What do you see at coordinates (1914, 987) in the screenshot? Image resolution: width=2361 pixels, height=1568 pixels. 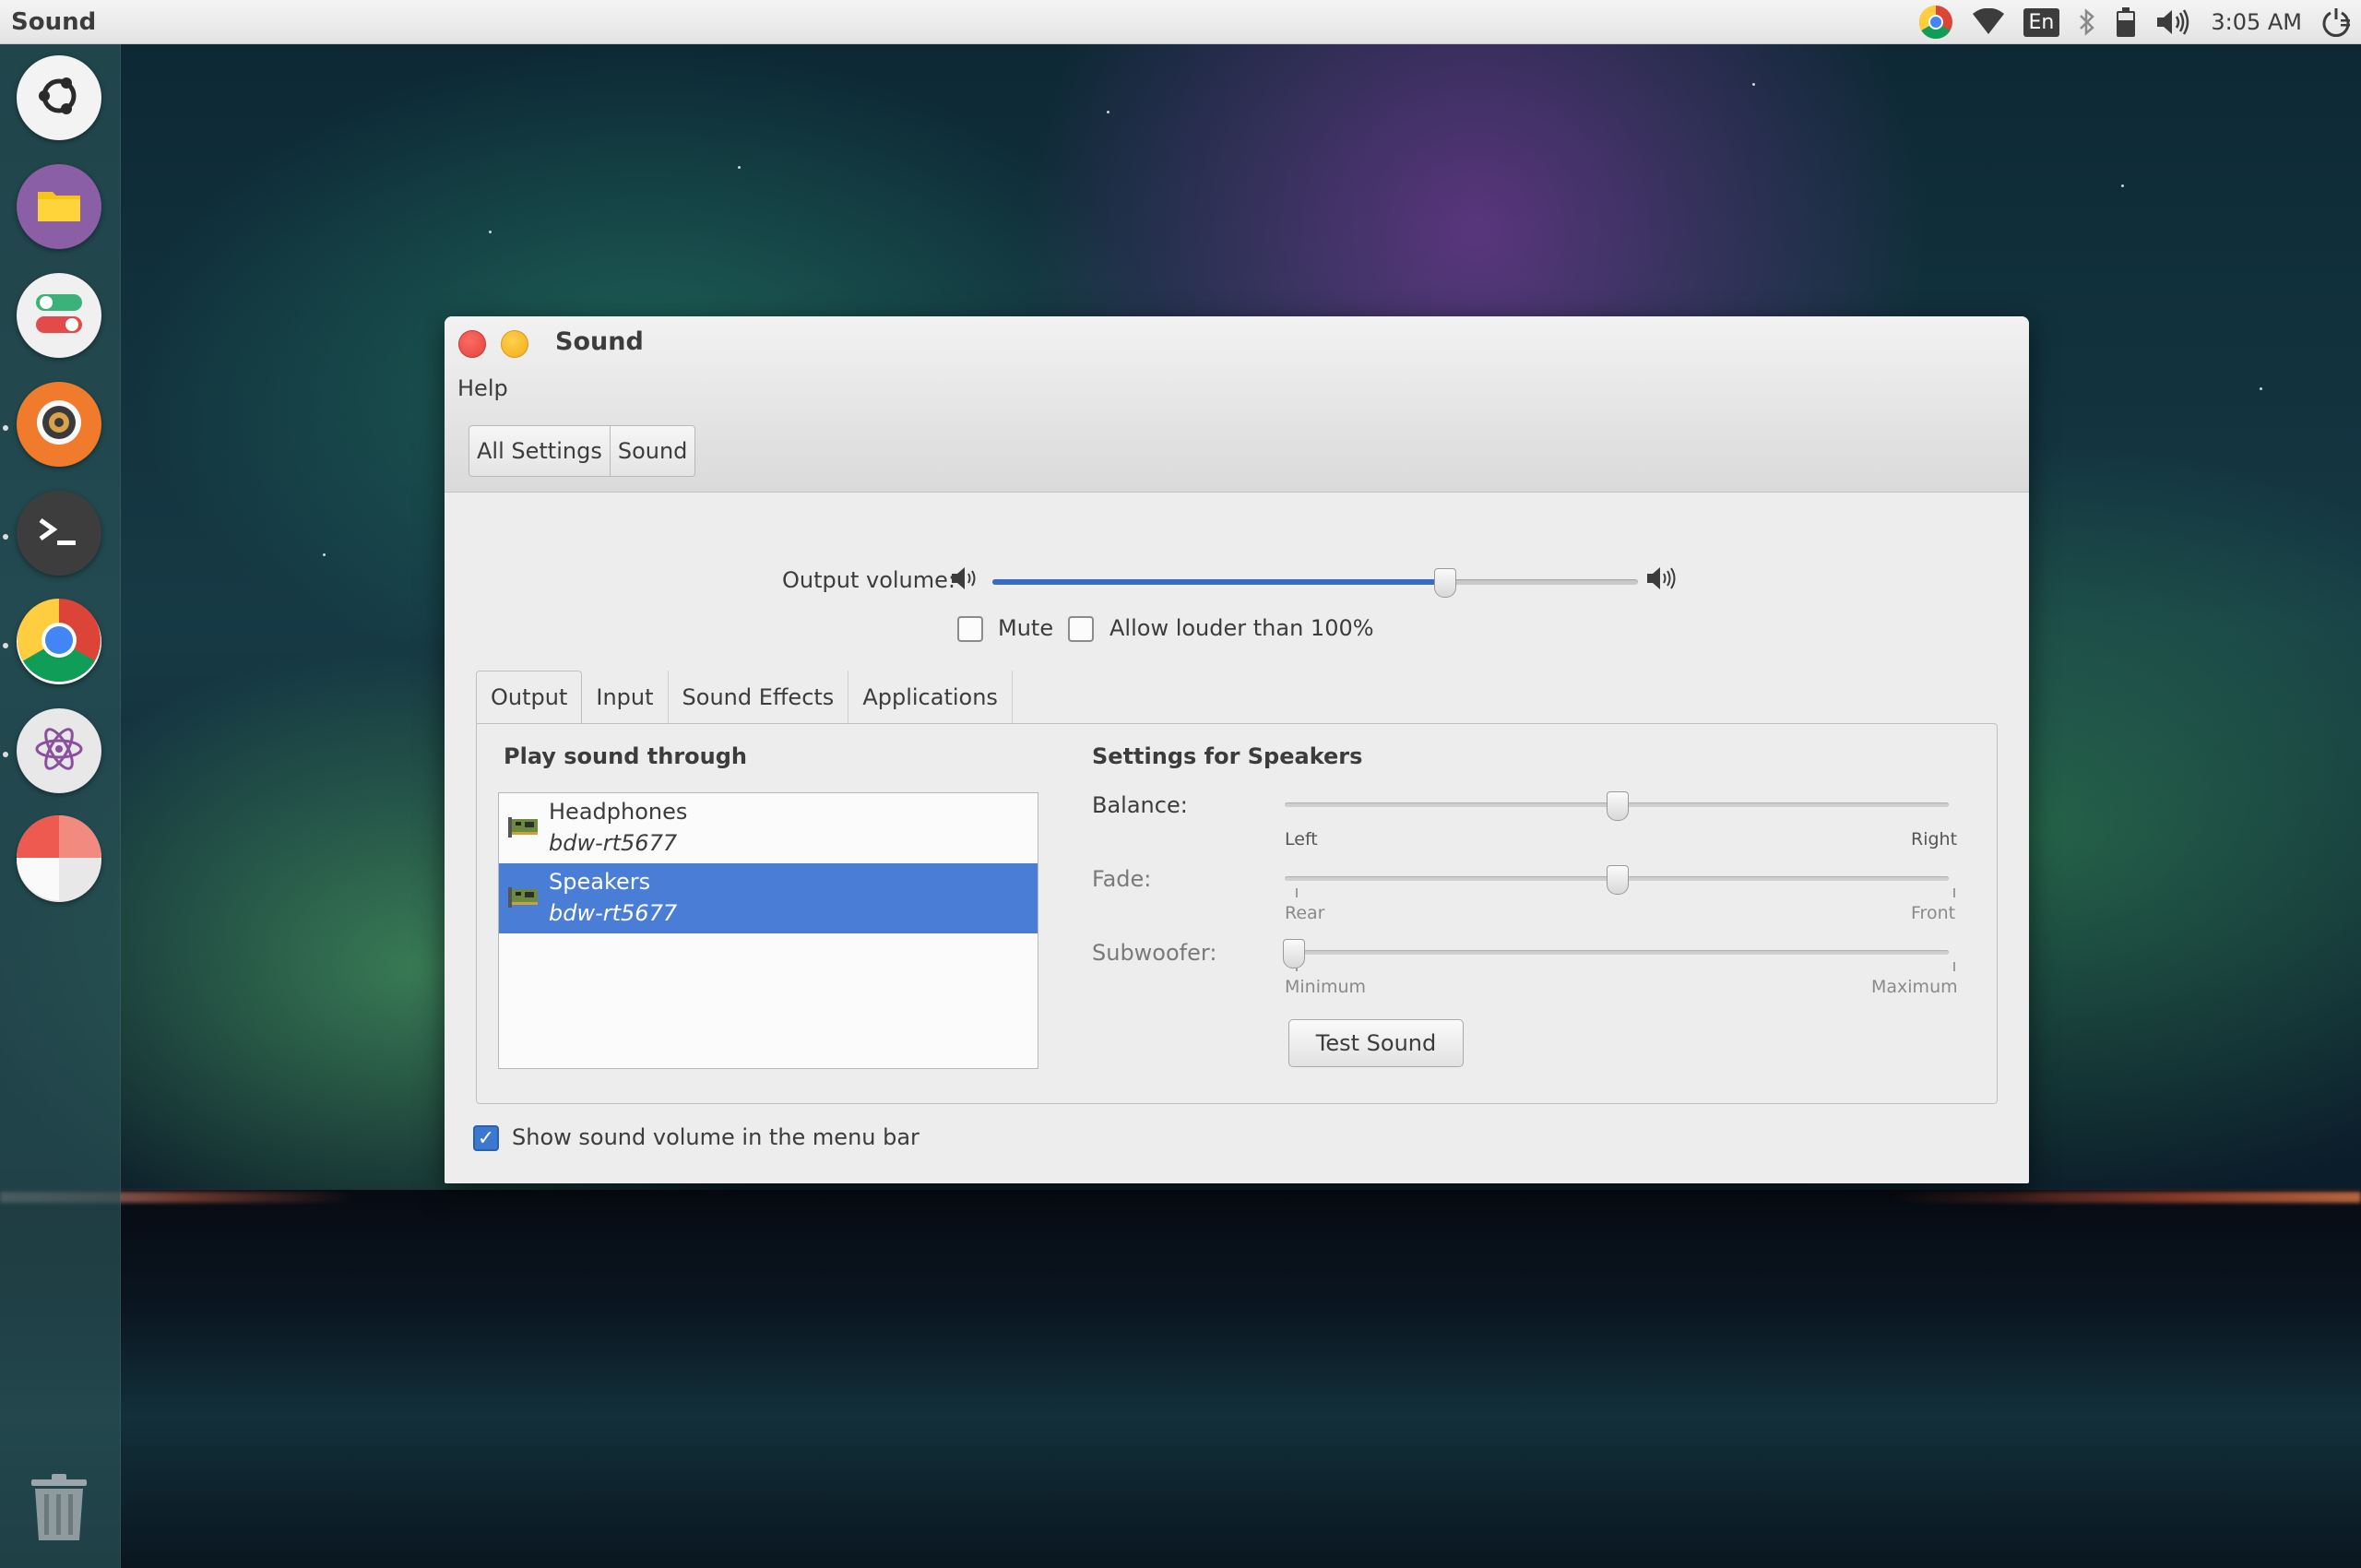 I see `subwoofer-max-label: Maximum` at bounding box center [1914, 987].